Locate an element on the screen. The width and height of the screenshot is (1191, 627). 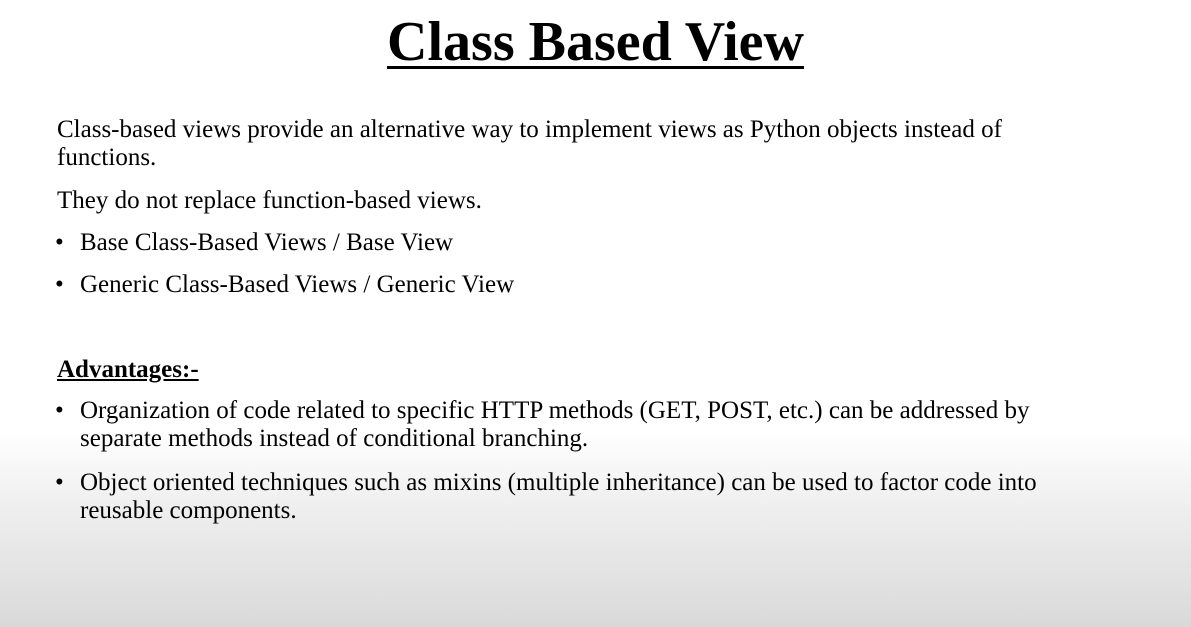
advantage-2-line-2: reusable components. is located at coordinates (188, 510).